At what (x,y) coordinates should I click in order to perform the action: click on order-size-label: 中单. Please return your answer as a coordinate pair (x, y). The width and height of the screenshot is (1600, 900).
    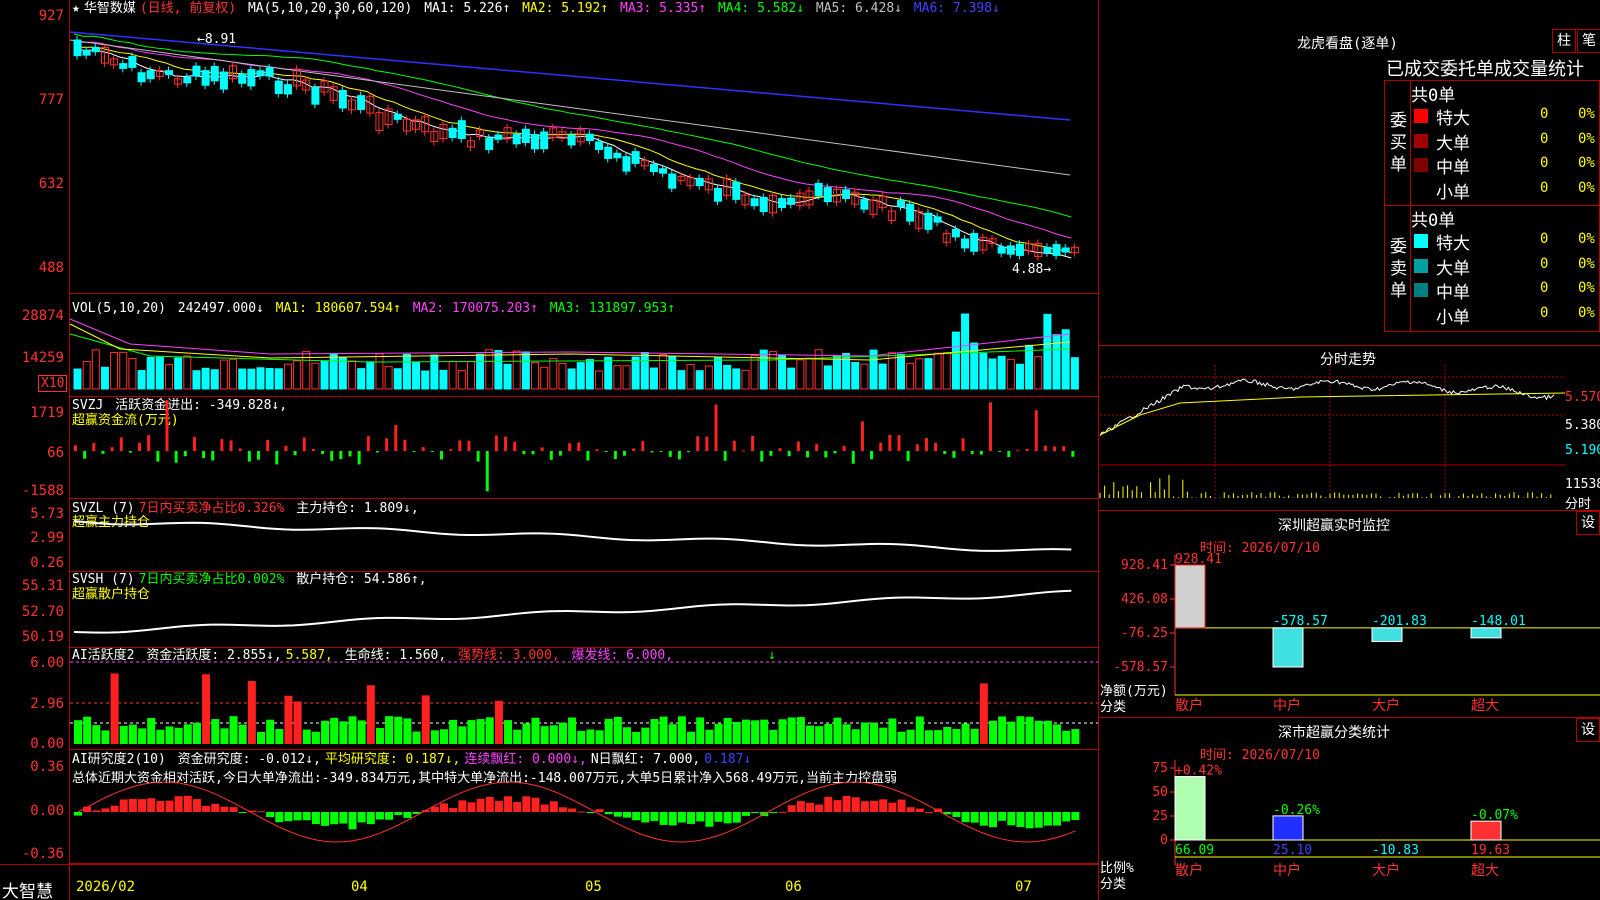
    Looking at the image, I should click on (1453, 293).